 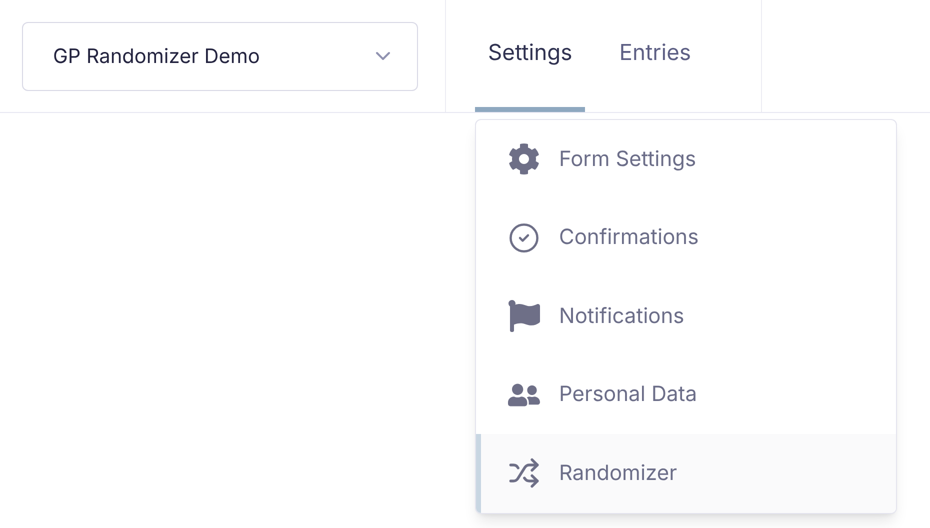 What do you see at coordinates (686, 473) in the screenshot?
I see `menu-item: Randomizer` at bounding box center [686, 473].